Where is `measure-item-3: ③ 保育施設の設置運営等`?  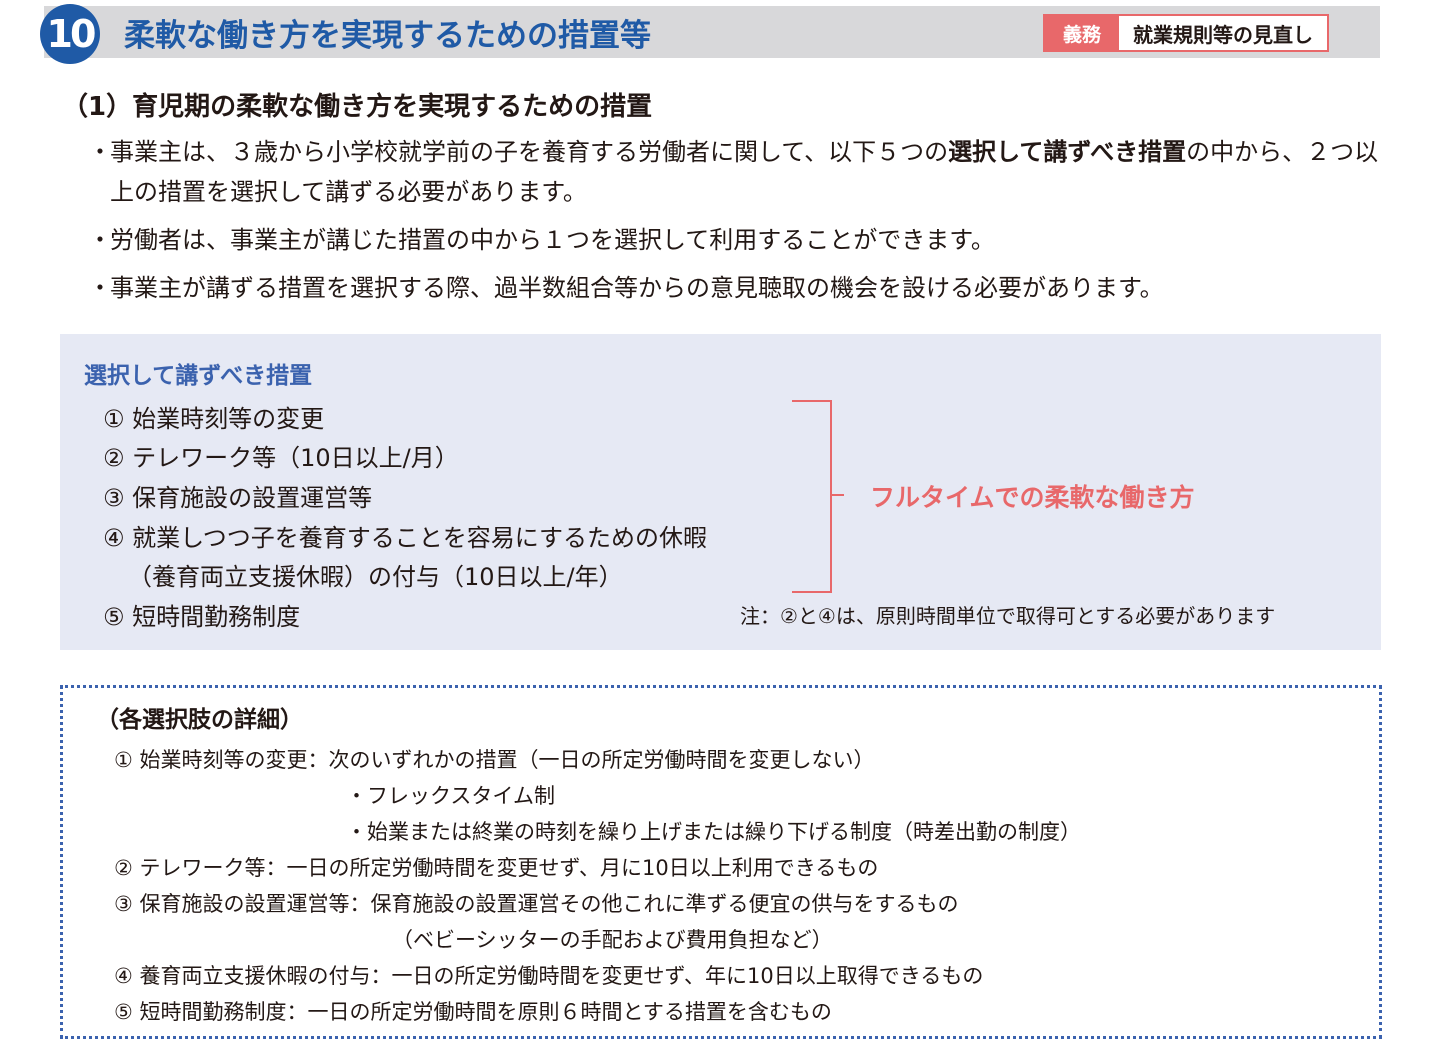
measure-item-3: ③ 保育施設の設置運営等 is located at coordinates (238, 498).